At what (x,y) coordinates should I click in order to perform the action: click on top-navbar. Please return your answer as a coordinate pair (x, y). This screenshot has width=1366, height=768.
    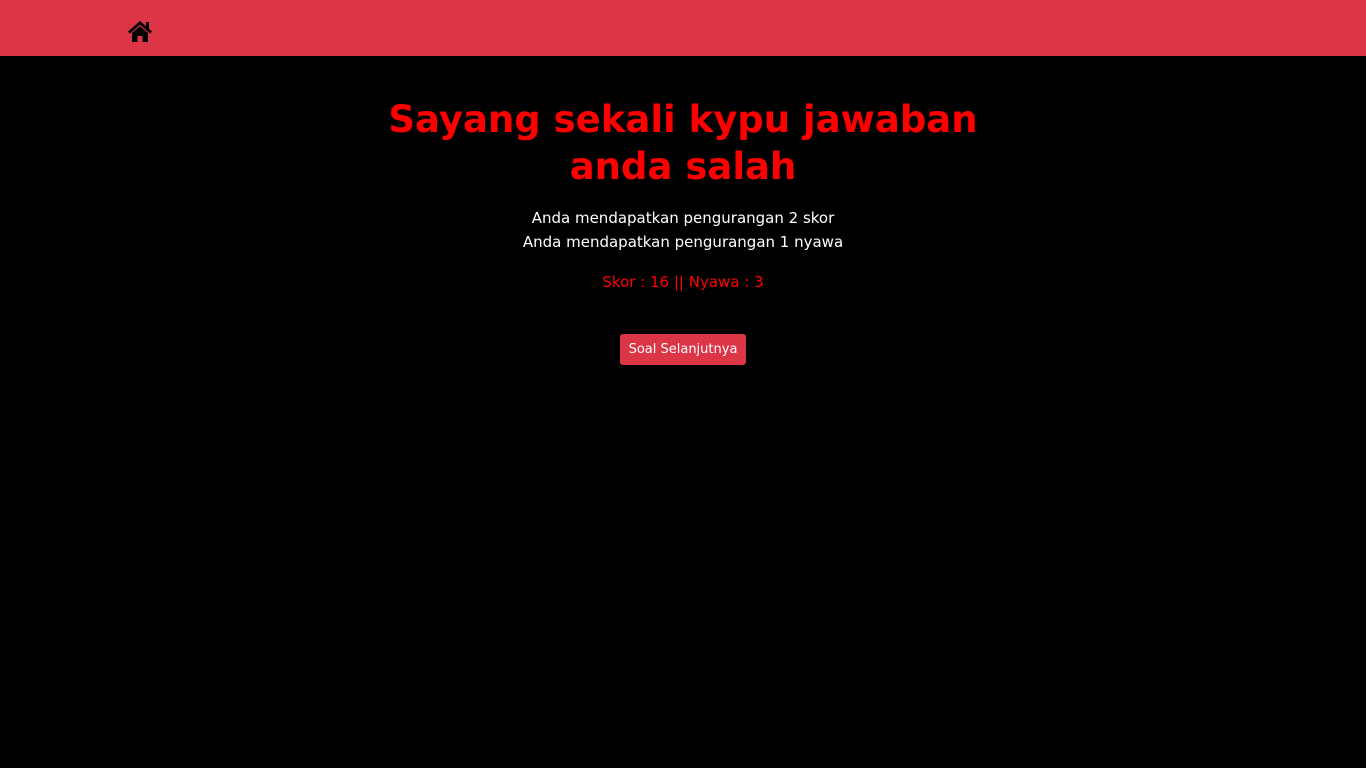
    Looking at the image, I should click on (683, 28).